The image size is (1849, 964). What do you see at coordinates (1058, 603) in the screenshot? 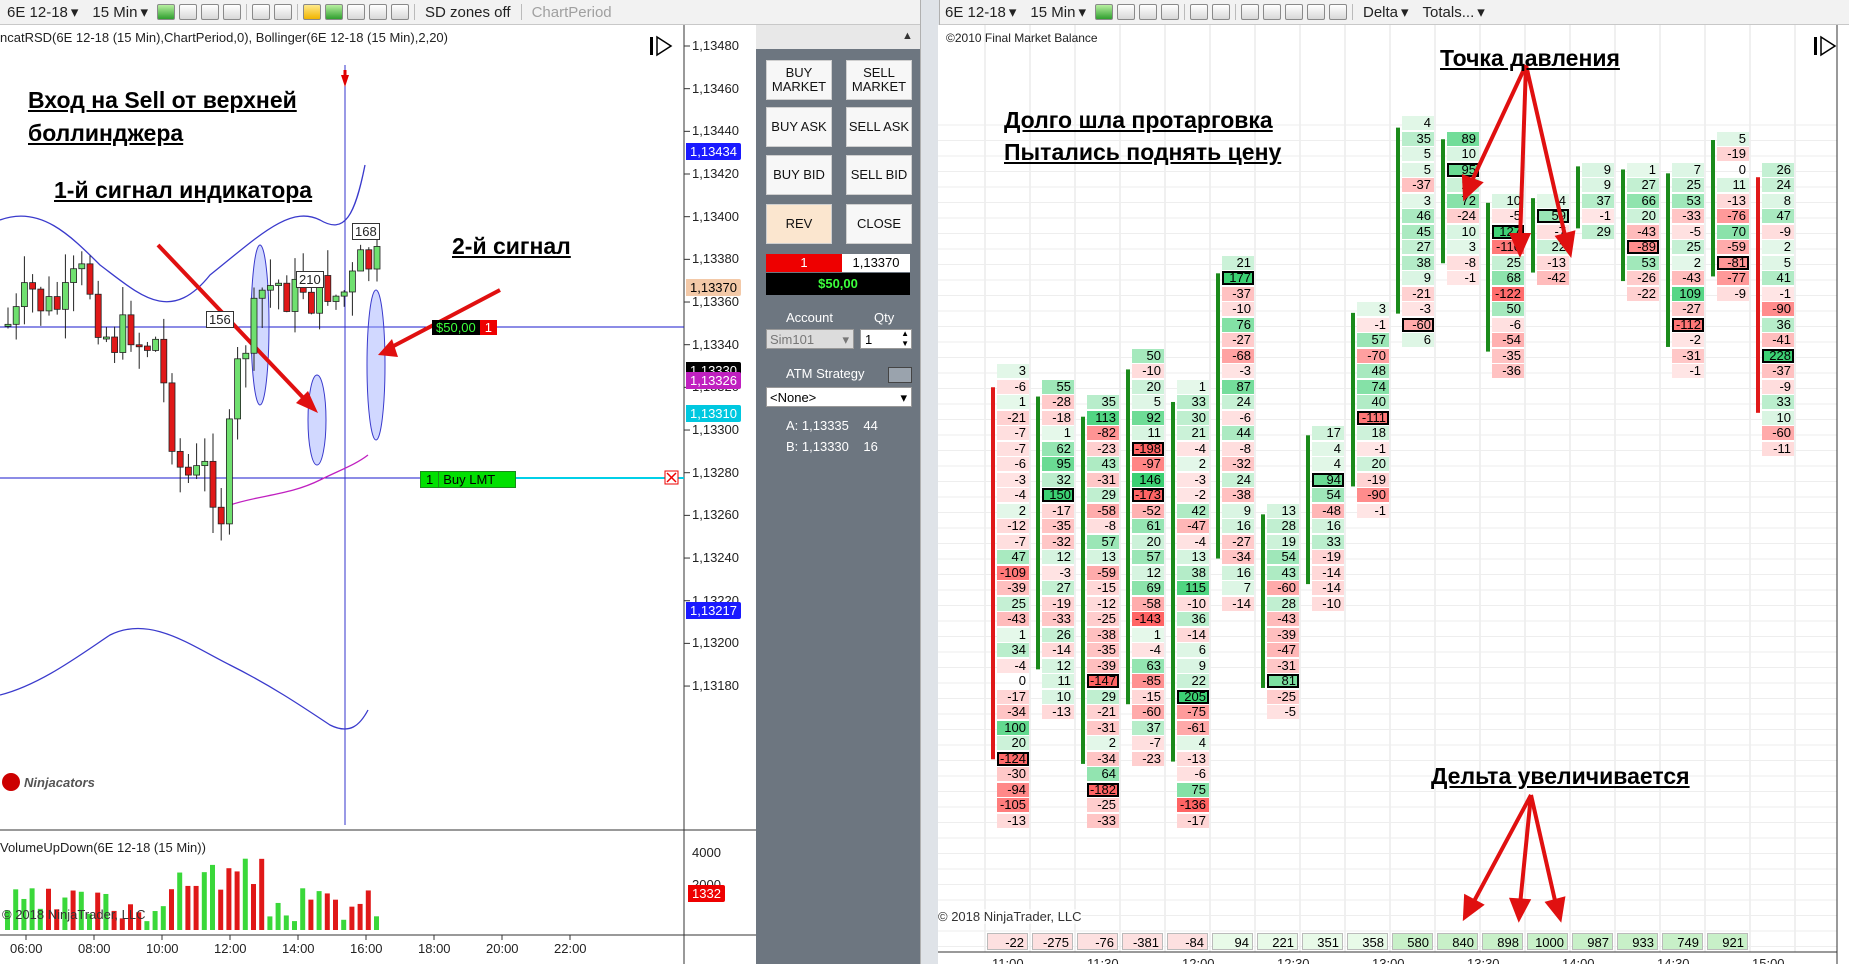
I see `footprint-cell: -19` at bounding box center [1058, 603].